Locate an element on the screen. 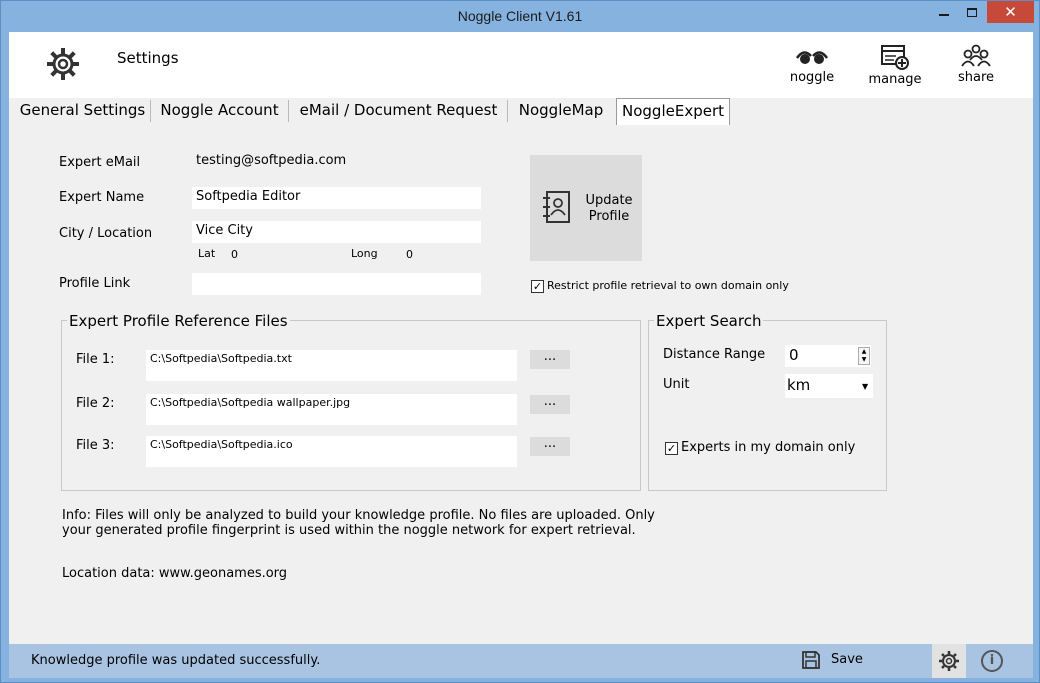  spin-down-icon: ▼ is located at coordinates (864, 360).